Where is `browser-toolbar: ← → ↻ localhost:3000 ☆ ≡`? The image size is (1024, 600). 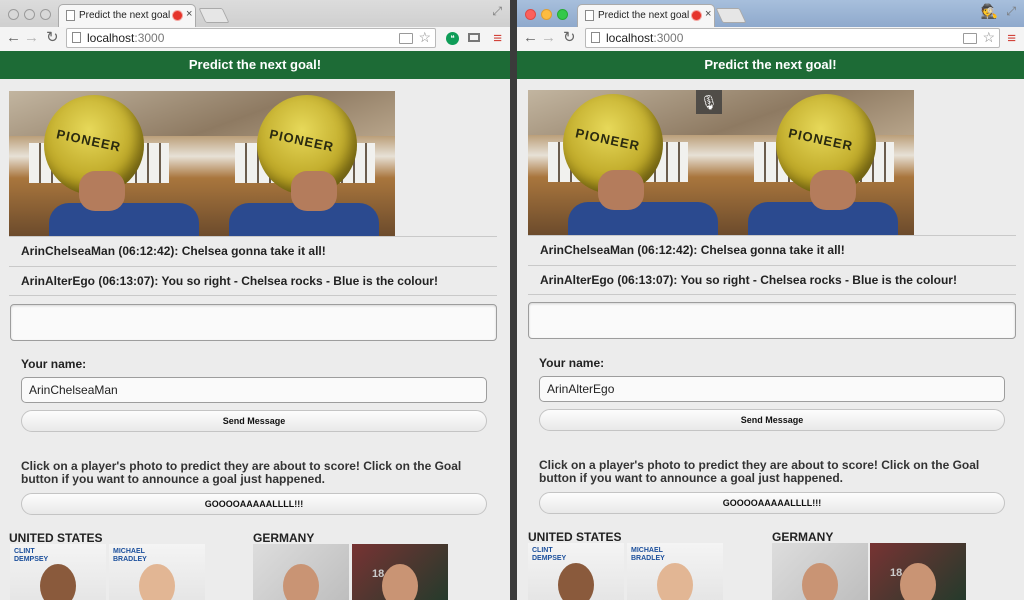
browser-toolbar: ← → ↻ localhost:3000 ☆ ≡ is located at coordinates (770, 39).